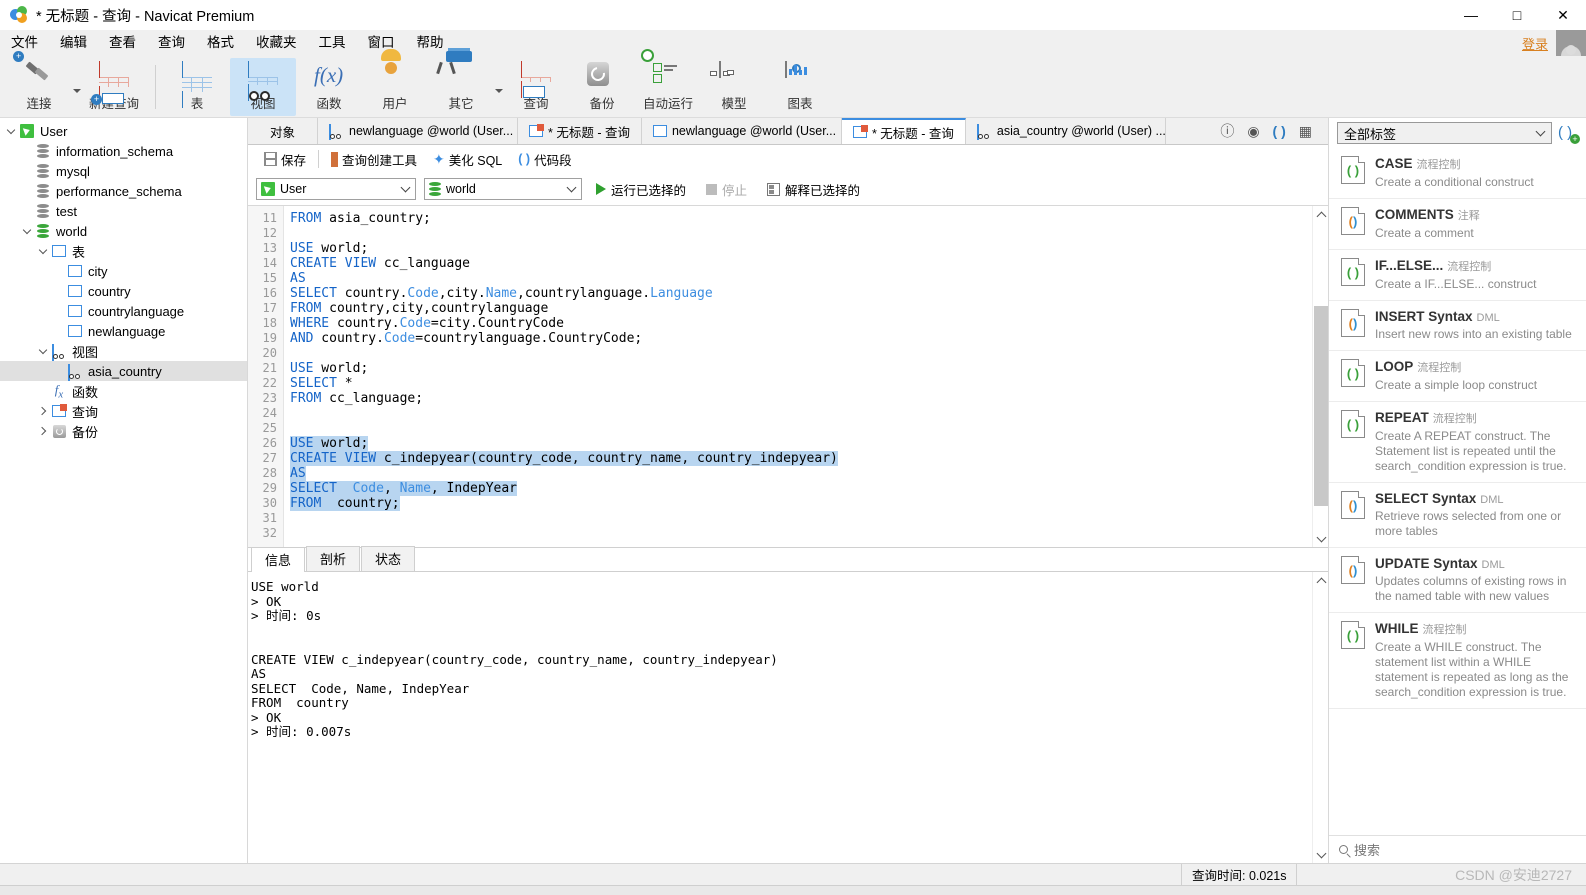  I want to click on avatar, so click(1571, 43).